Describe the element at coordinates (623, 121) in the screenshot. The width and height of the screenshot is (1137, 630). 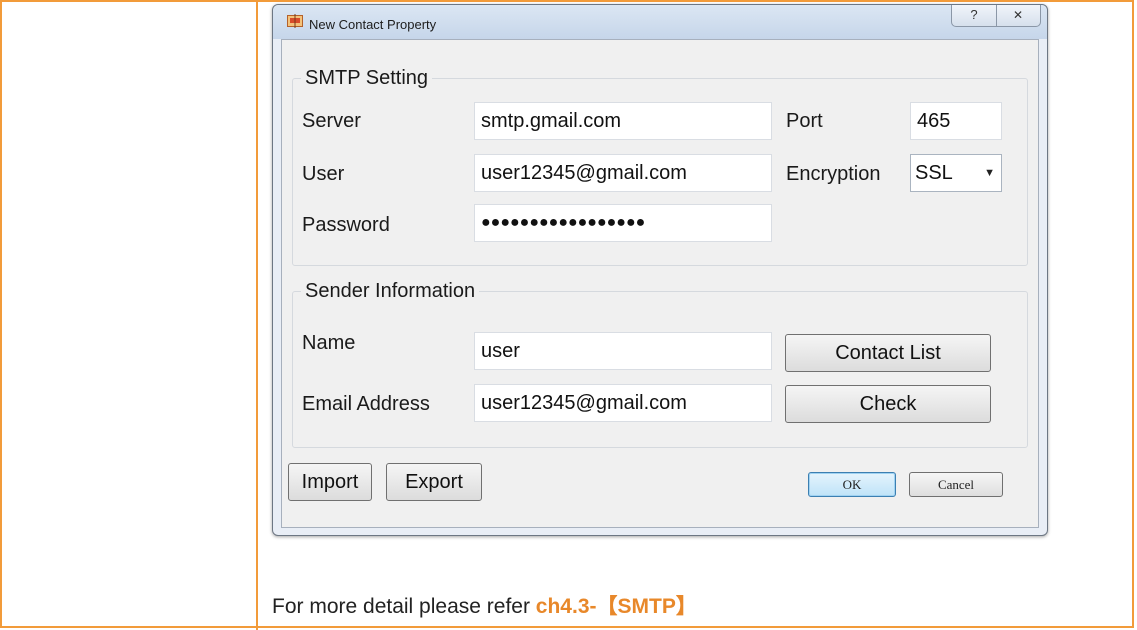
I see `server-input: smtp.gmail.com` at that location.